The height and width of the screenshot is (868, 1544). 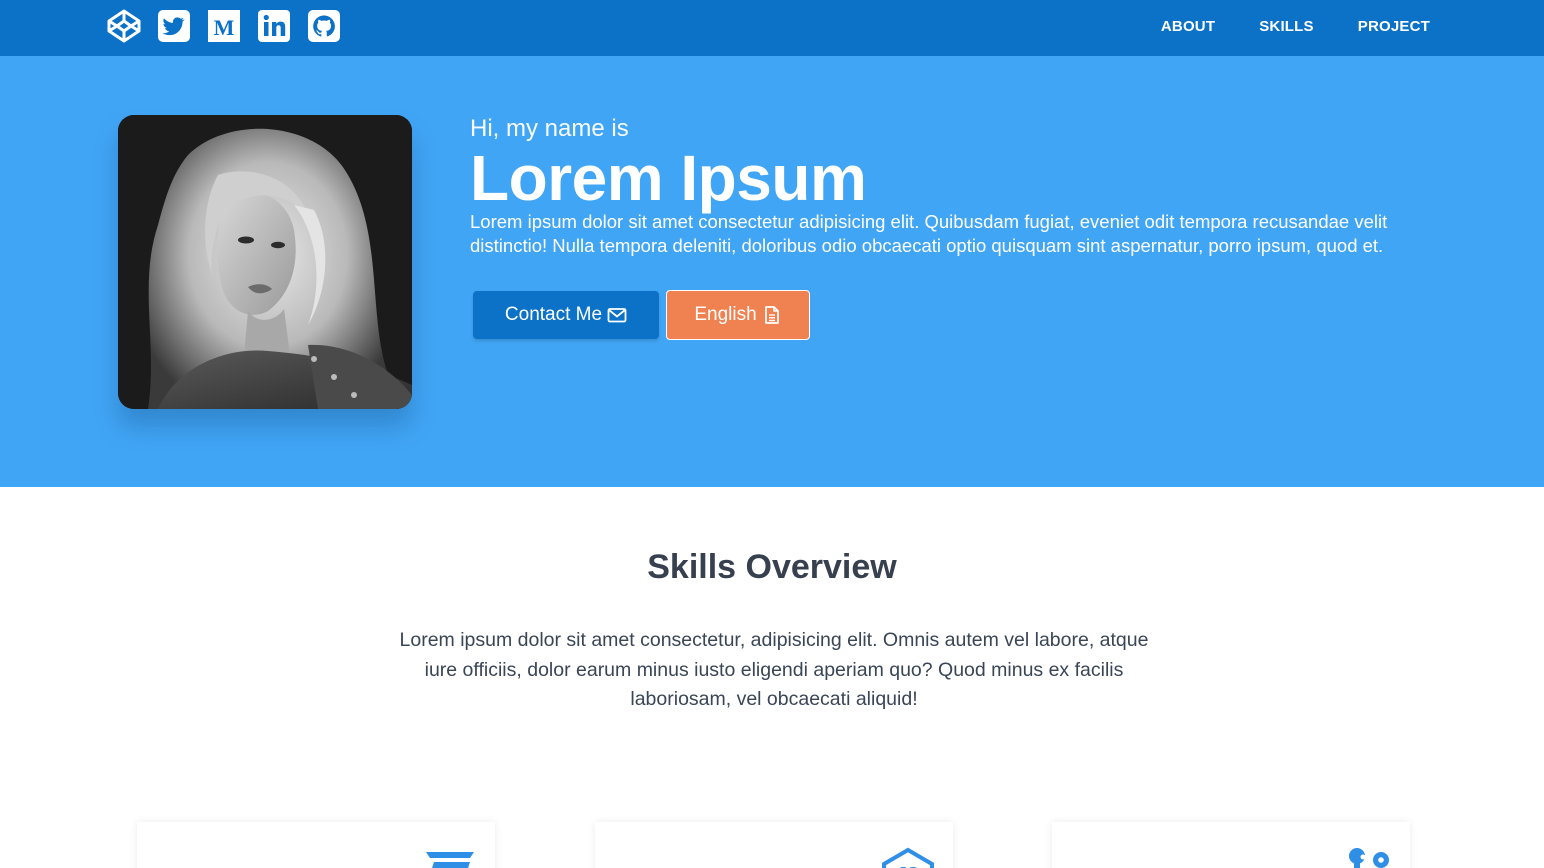 What do you see at coordinates (772, 315) in the screenshot?
I see `document-icon` at bounding box center [772, 315].